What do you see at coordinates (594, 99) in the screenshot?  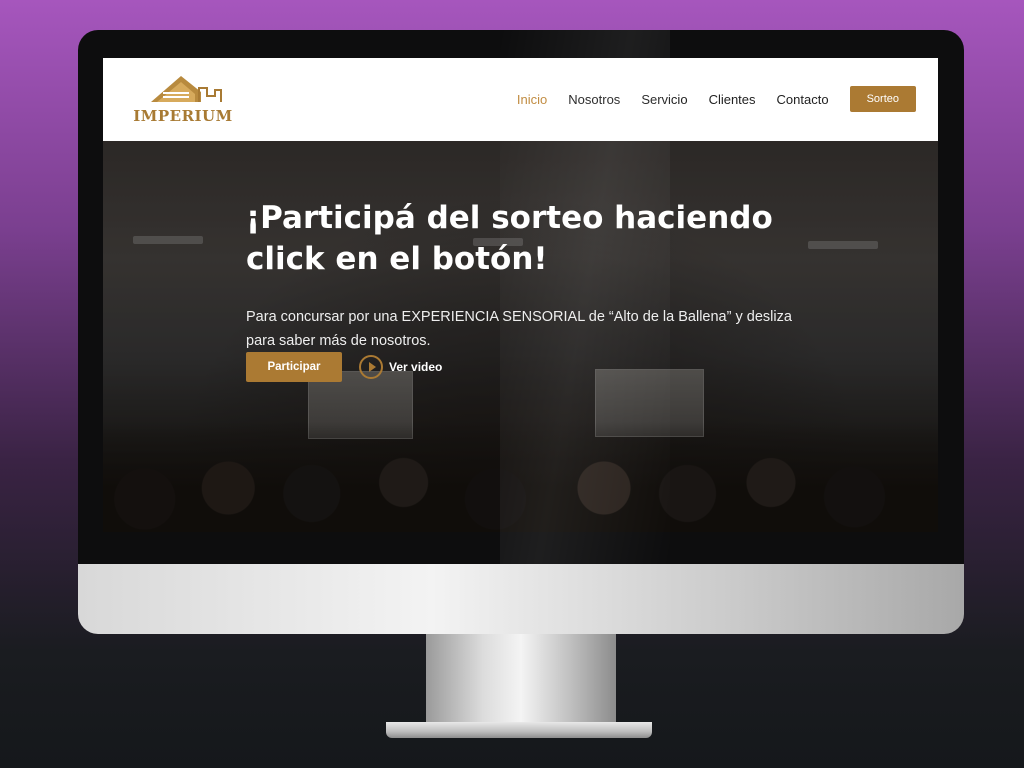 I see `nav-item-nosotros: Nosotros` at bounding box center [594, 99].